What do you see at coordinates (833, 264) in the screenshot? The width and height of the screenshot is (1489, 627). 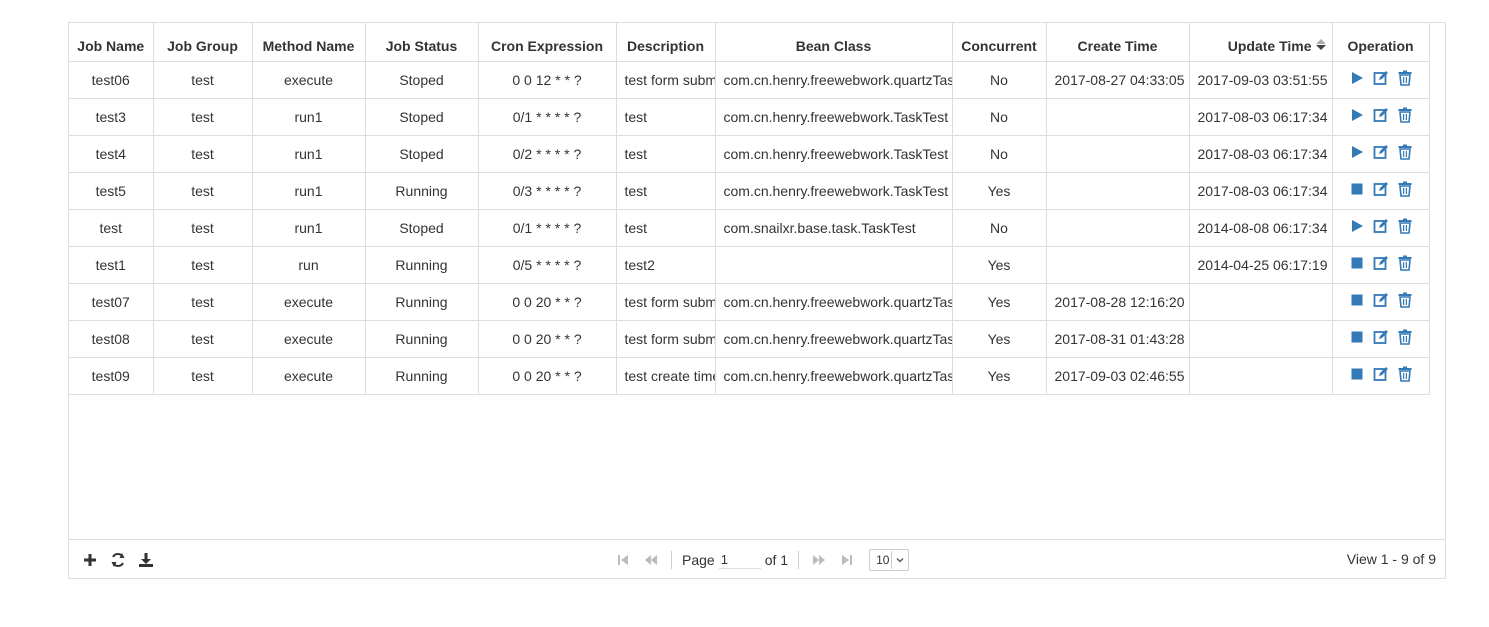 I see `cell-bean-class` at bounding box center [833, 264].